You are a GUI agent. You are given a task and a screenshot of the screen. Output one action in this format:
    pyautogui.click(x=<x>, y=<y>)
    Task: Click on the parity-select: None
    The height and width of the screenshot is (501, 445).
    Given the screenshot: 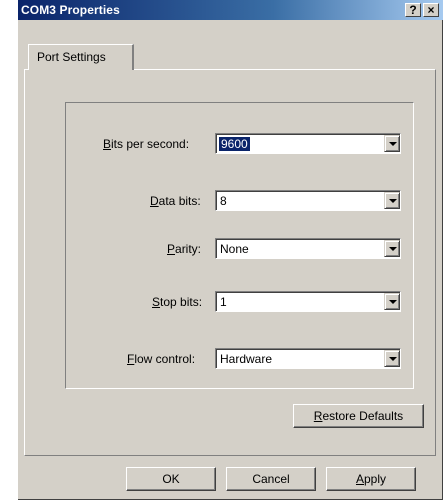 What is the action you would take?
    pyautogui.click(x=308, y=248)
    